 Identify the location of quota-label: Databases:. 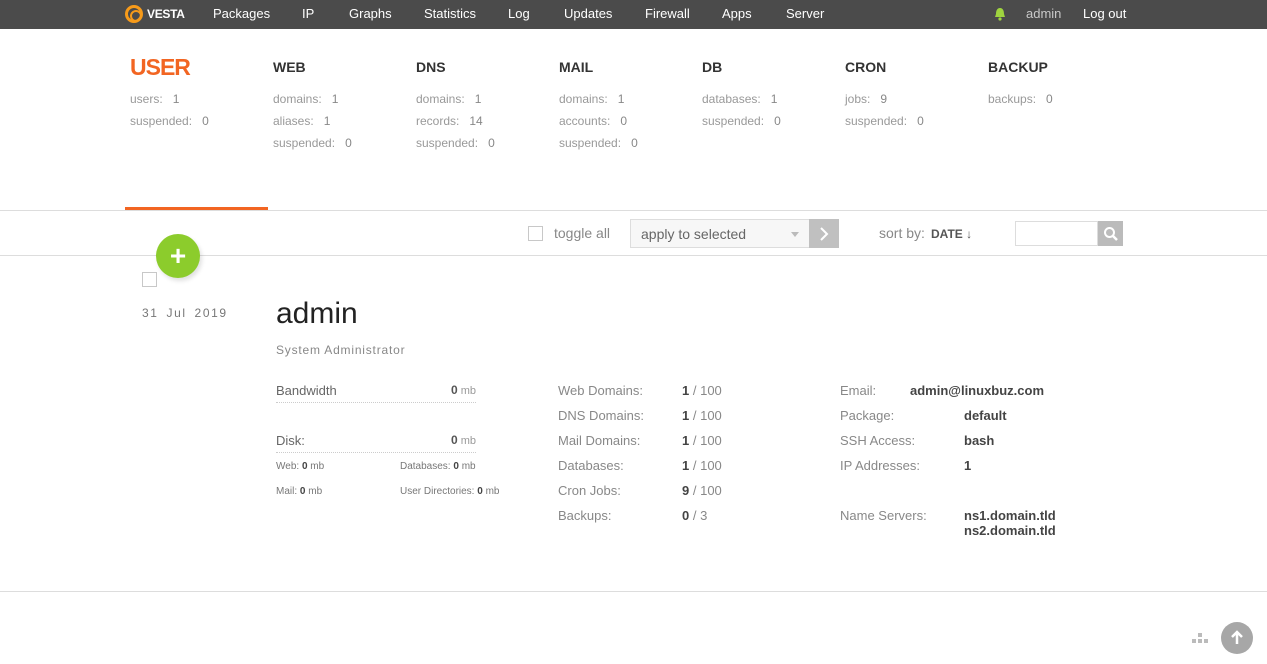
(591, 465).